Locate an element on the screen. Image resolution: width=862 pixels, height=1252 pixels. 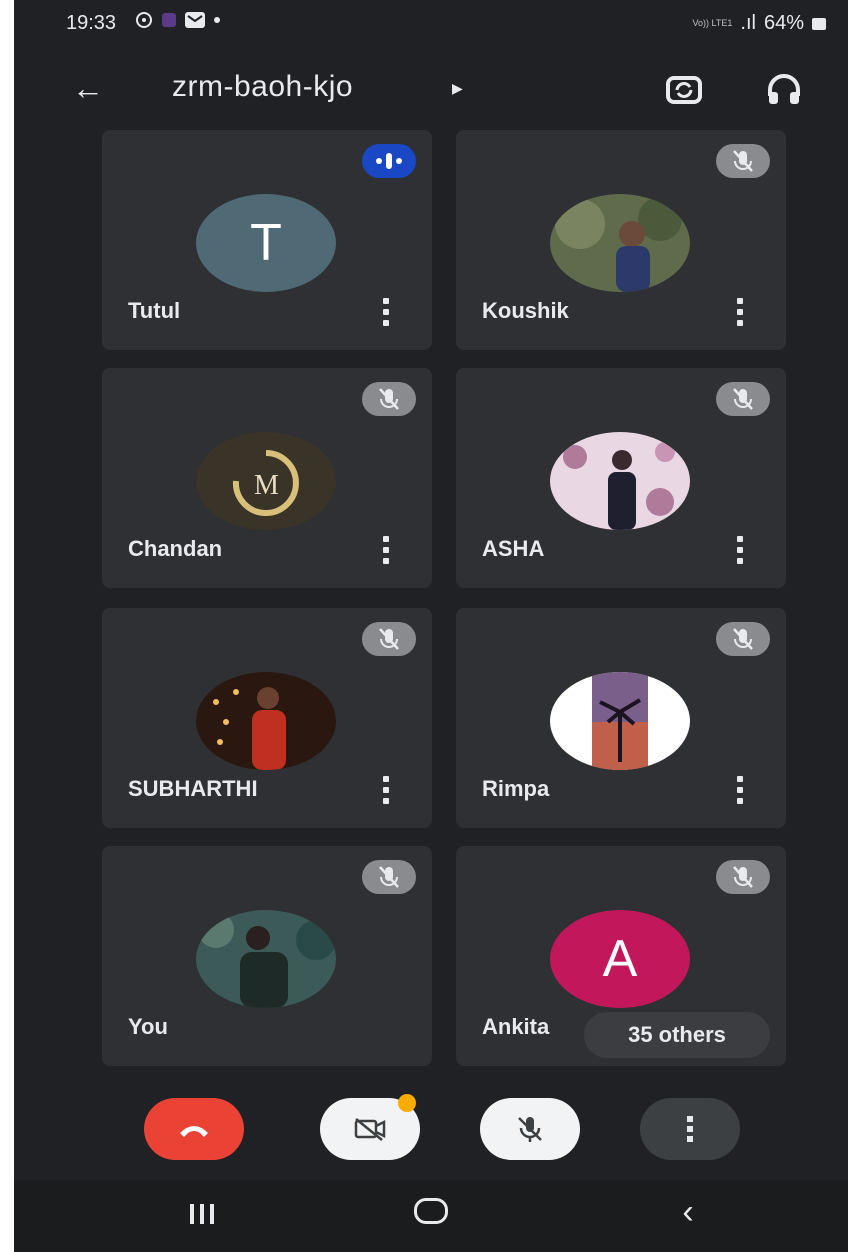
more-options-button is located at coordinates (690, 1129).